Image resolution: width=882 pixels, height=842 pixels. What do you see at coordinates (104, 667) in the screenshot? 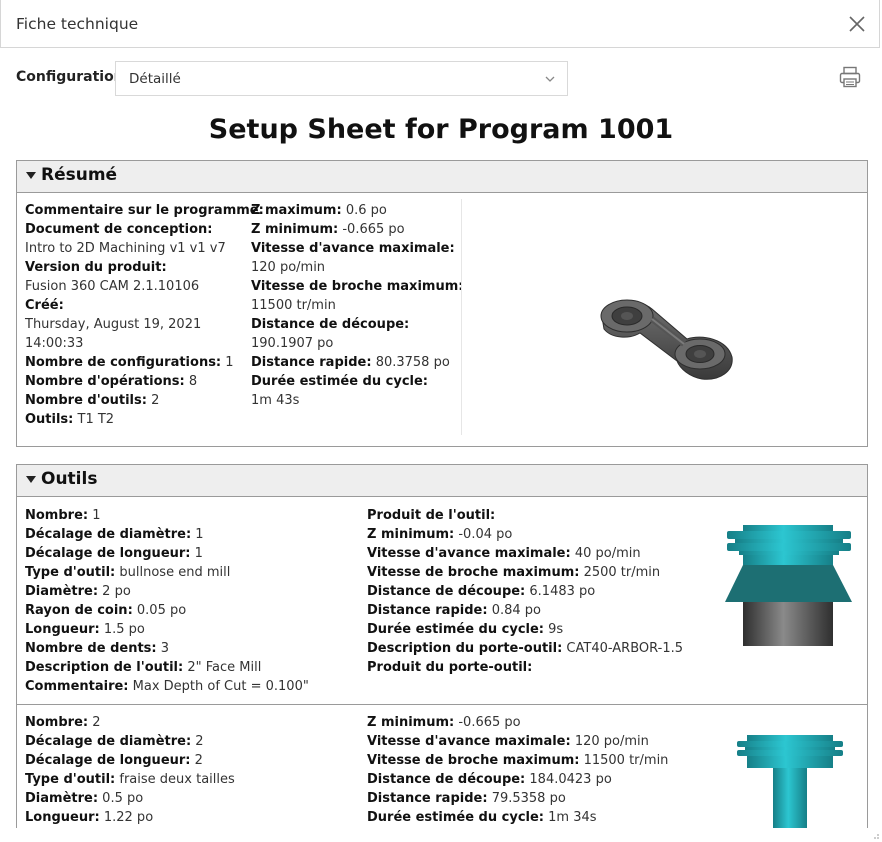
I see `field-label: Description de l'outil:` at bounding box center [104, 667].